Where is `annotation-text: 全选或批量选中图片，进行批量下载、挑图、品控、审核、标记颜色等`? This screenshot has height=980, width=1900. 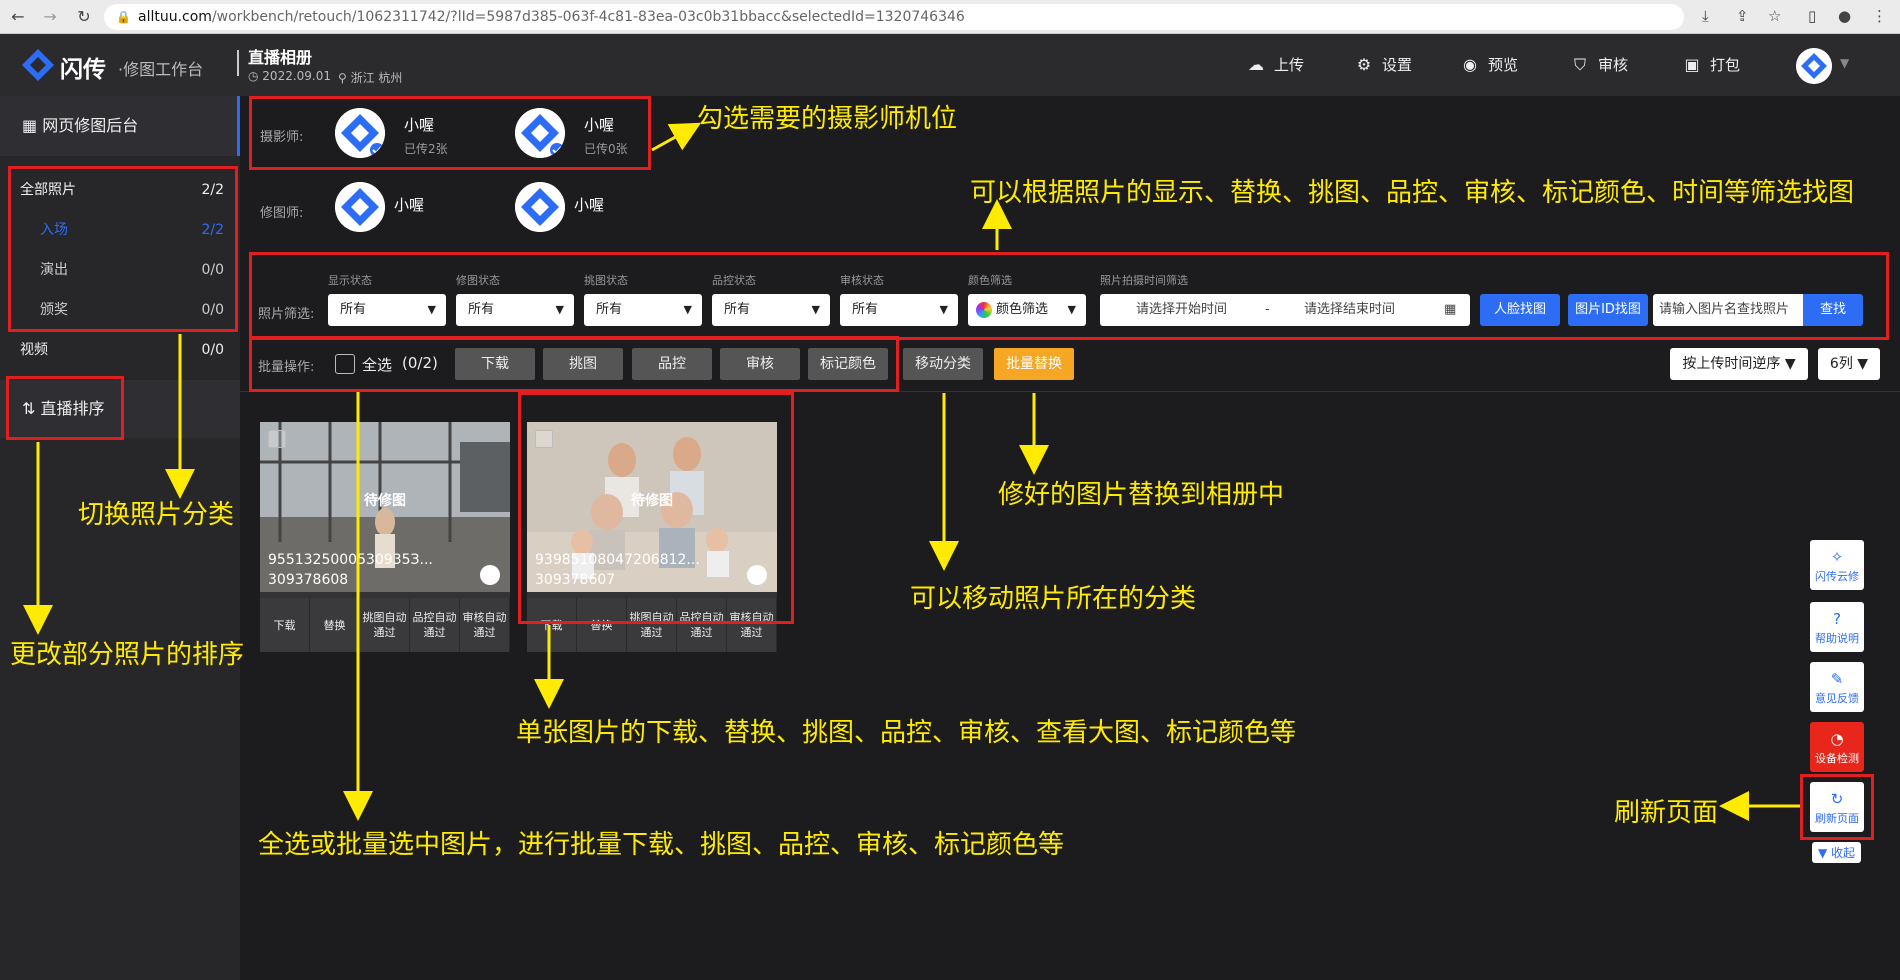 annotation-text: 全选或批量选中图片，进行批量下载、挑图、品控、审核、标记颜色等 is located at coordinates (661, 845).